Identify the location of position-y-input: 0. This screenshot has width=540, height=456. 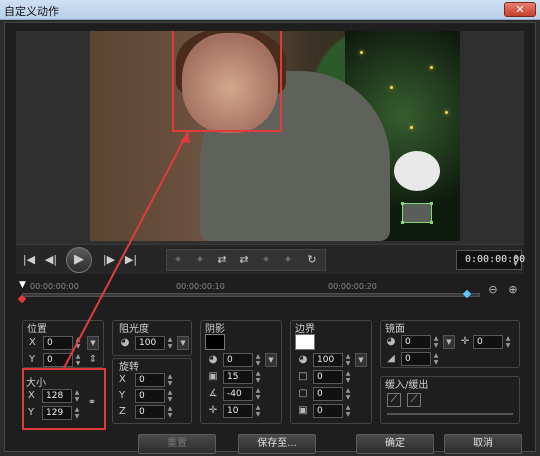
(58, 360).